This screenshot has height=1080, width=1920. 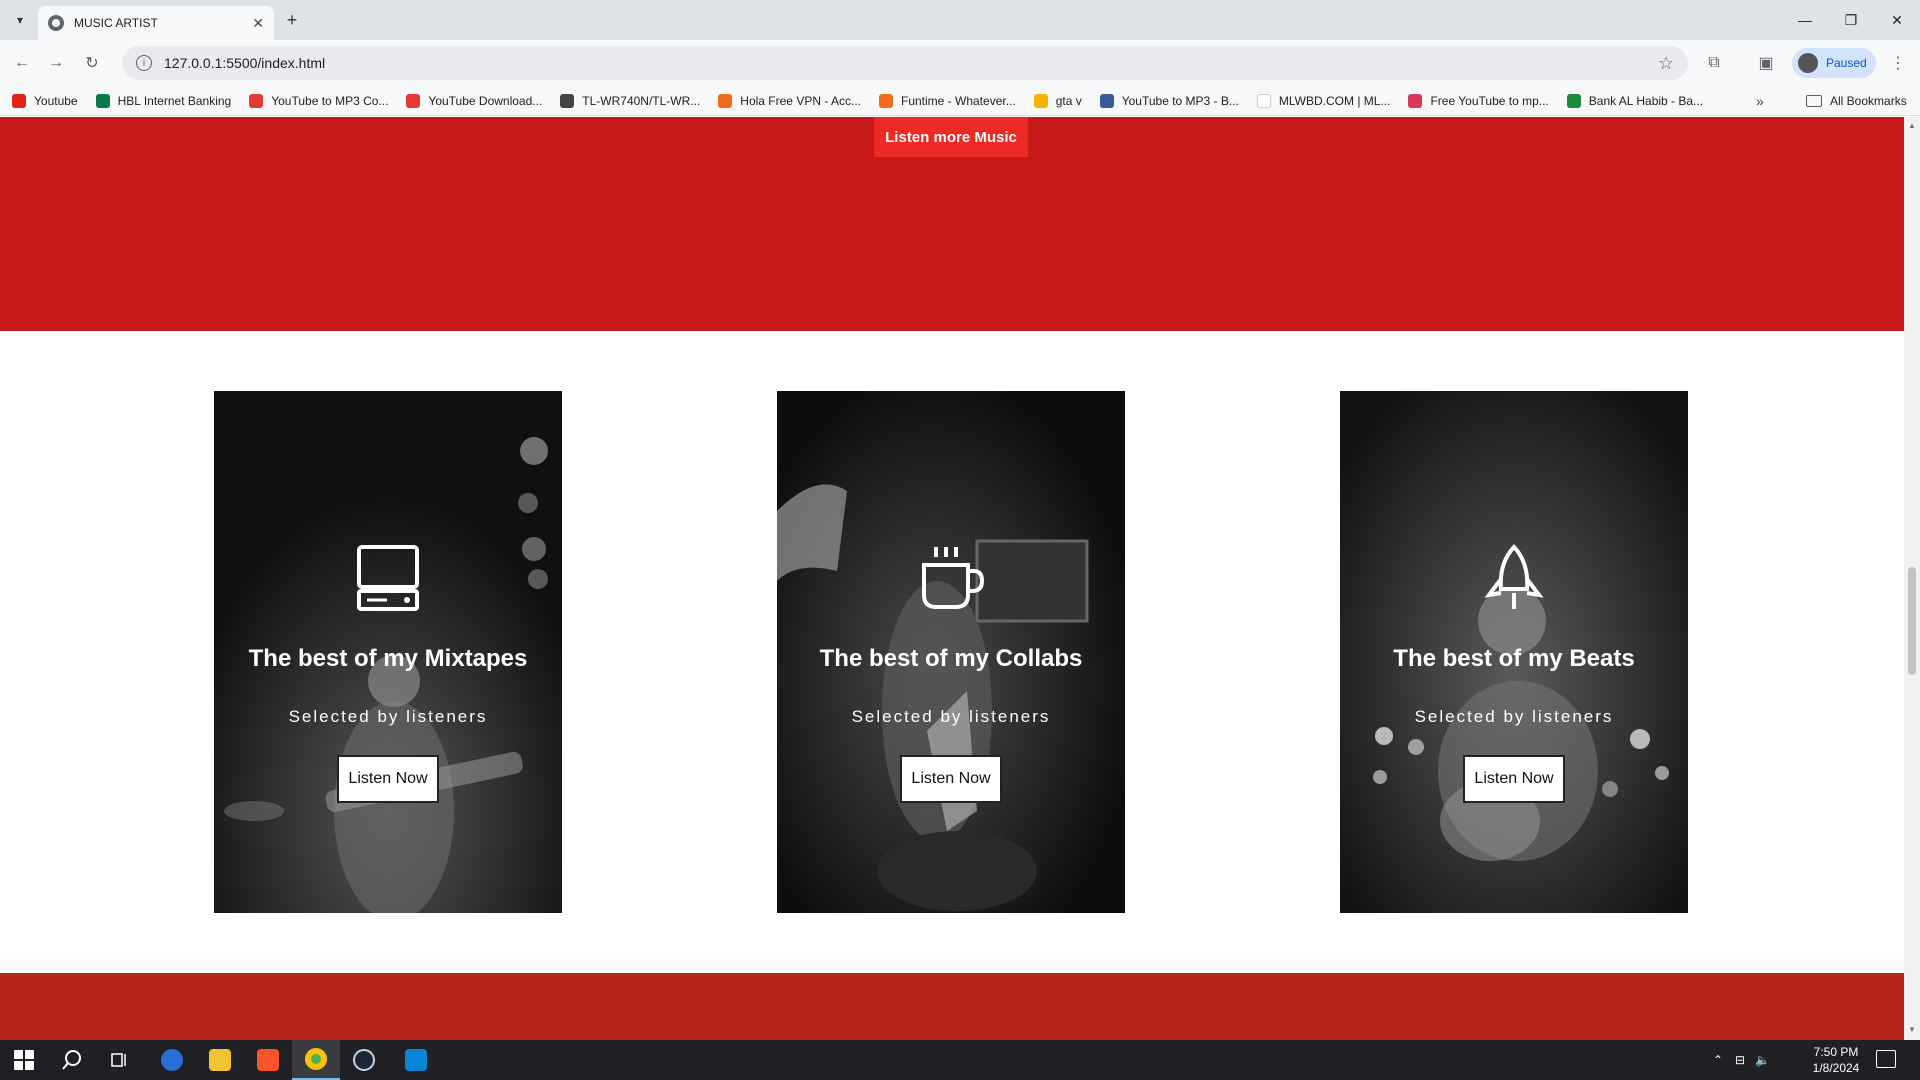 What do you see at coordinates (1836, 1052) in the screenshot?
I see `clock-time: 7:50 PM` at bounding box center [1836, 1052].